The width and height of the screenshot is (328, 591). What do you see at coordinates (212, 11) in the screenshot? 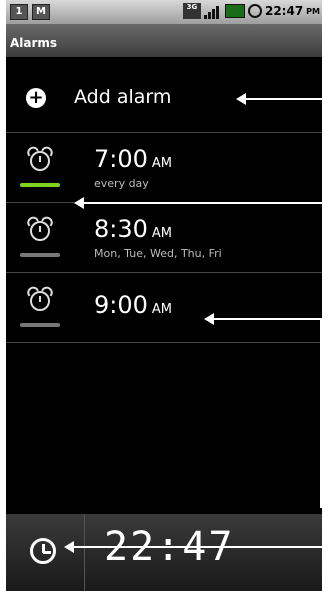
I see `signal-icon` at bounding box center [212, 11].